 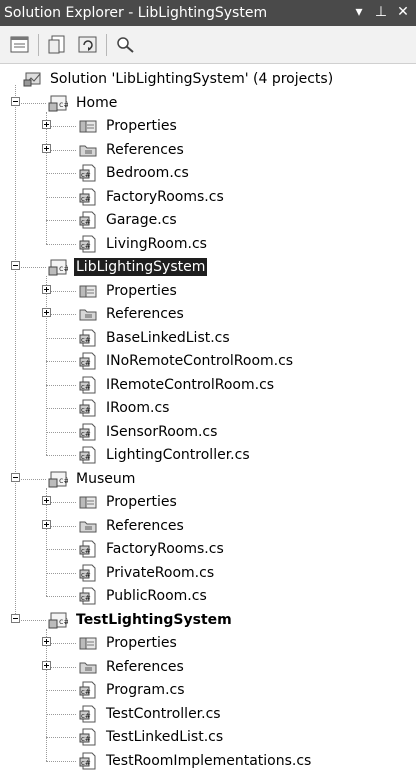 What do you see at coordinates (141, 267) in the screenshot?
I see `tree-item-label: LibLightingSystem` at bounding box center [141, 267].